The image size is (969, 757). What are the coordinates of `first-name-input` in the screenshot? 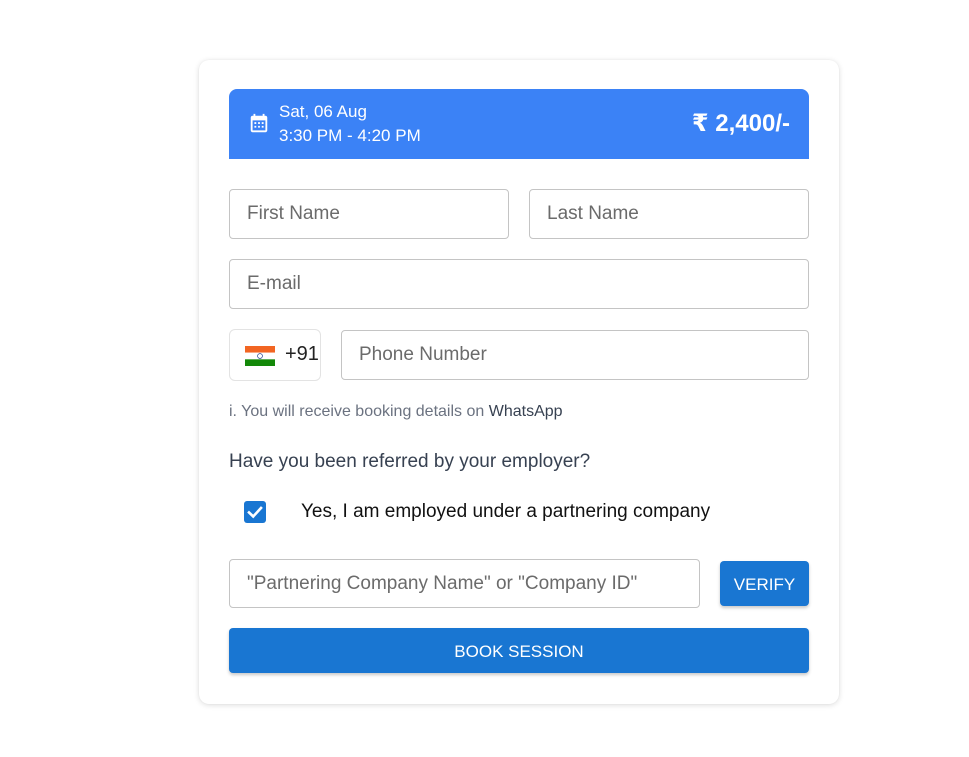 It's located at (369, 214).